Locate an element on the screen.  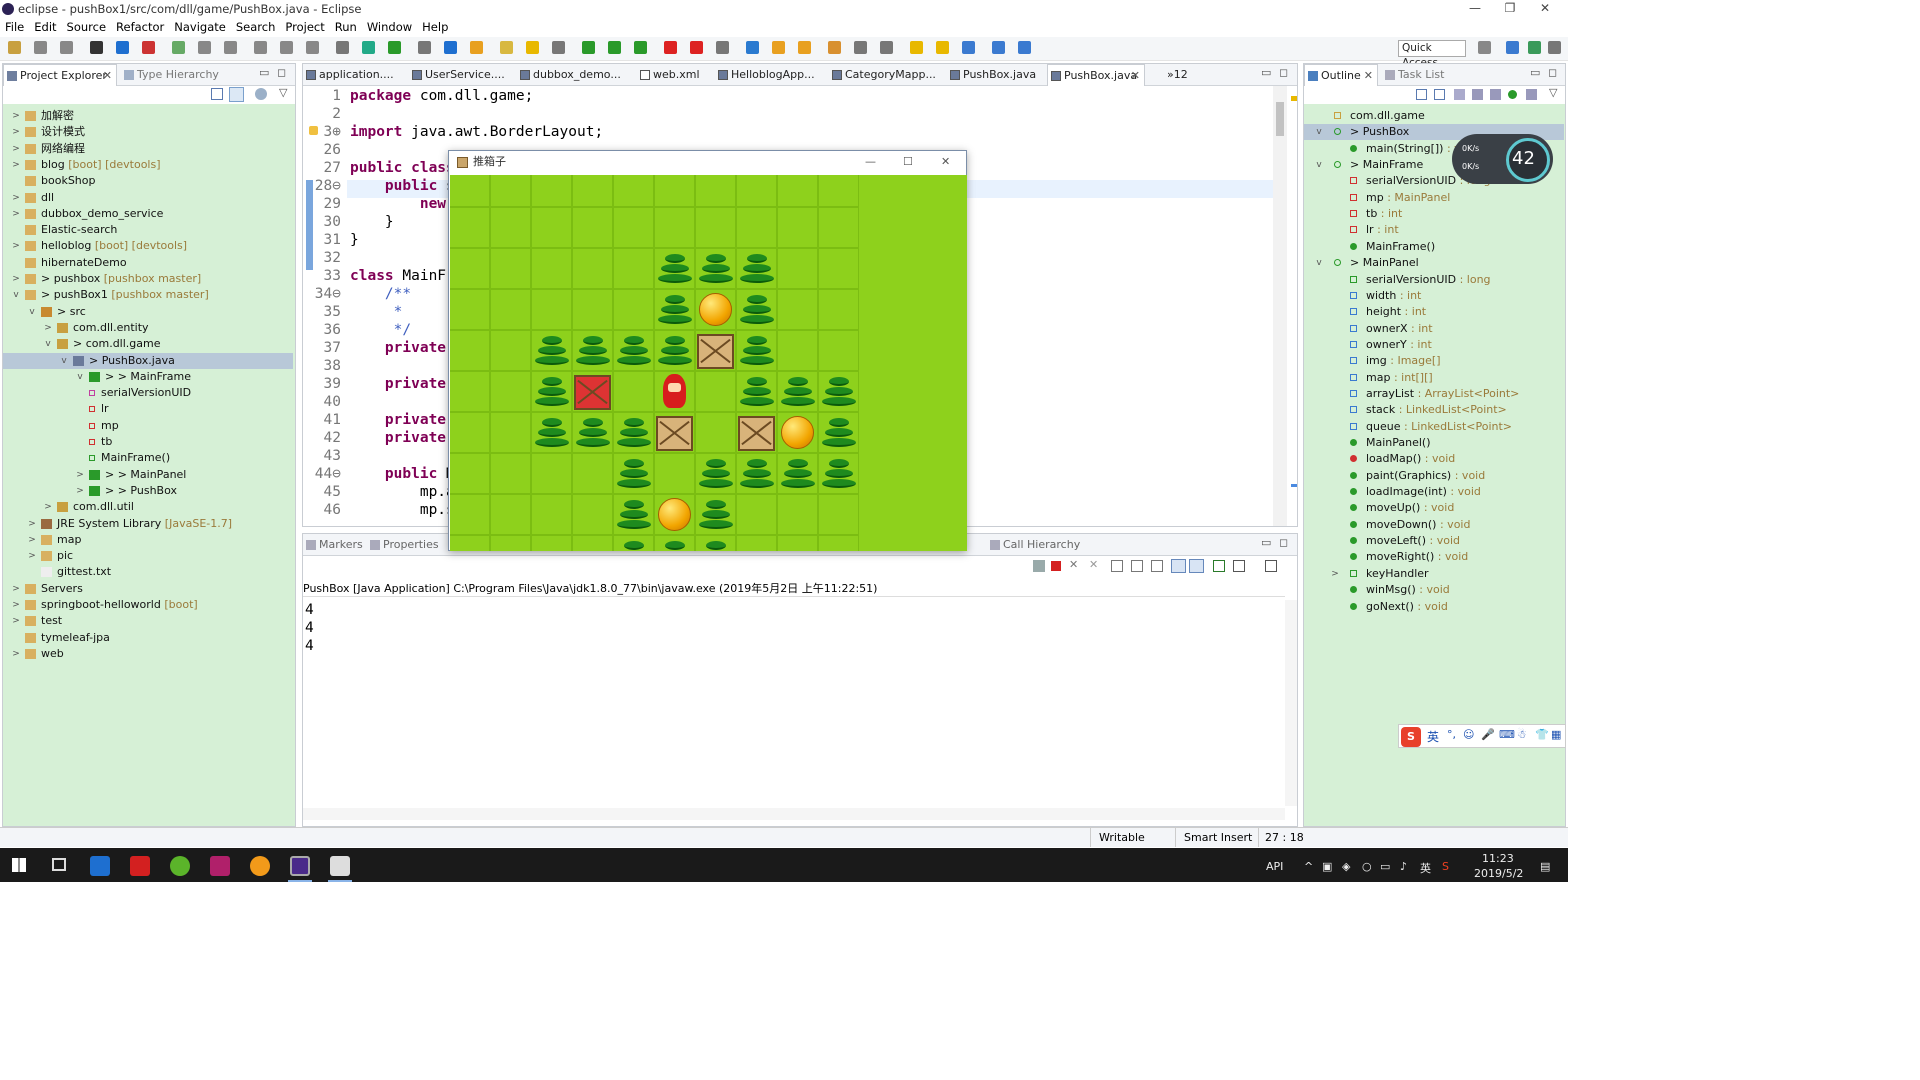
link-with-editor-icon is located at coordinates (236, 94).